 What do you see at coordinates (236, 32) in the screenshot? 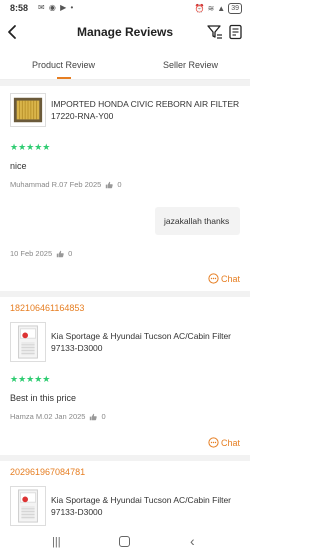
I see `receipt-icon` at bounding box center [236, 32].